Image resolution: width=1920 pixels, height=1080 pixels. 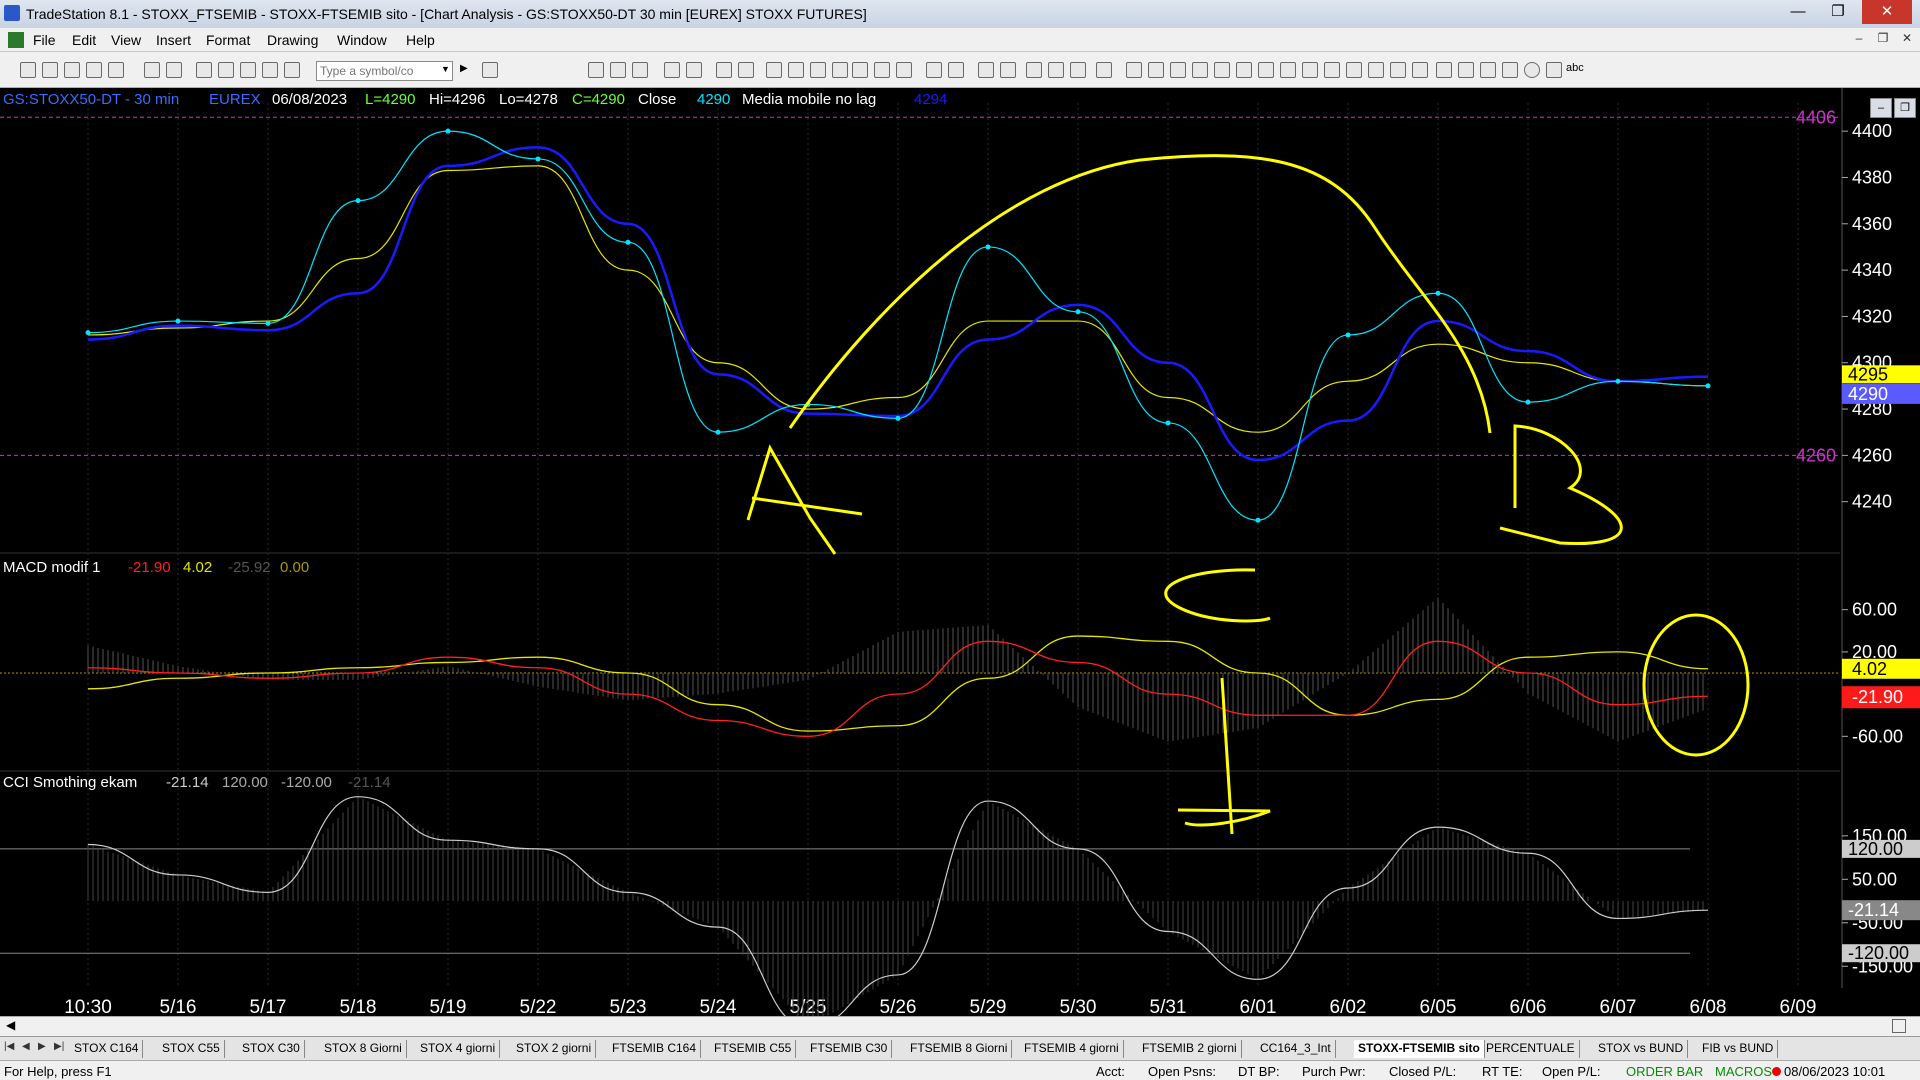 I want to click on new-workspace-icon, so click(x=94, y=70).